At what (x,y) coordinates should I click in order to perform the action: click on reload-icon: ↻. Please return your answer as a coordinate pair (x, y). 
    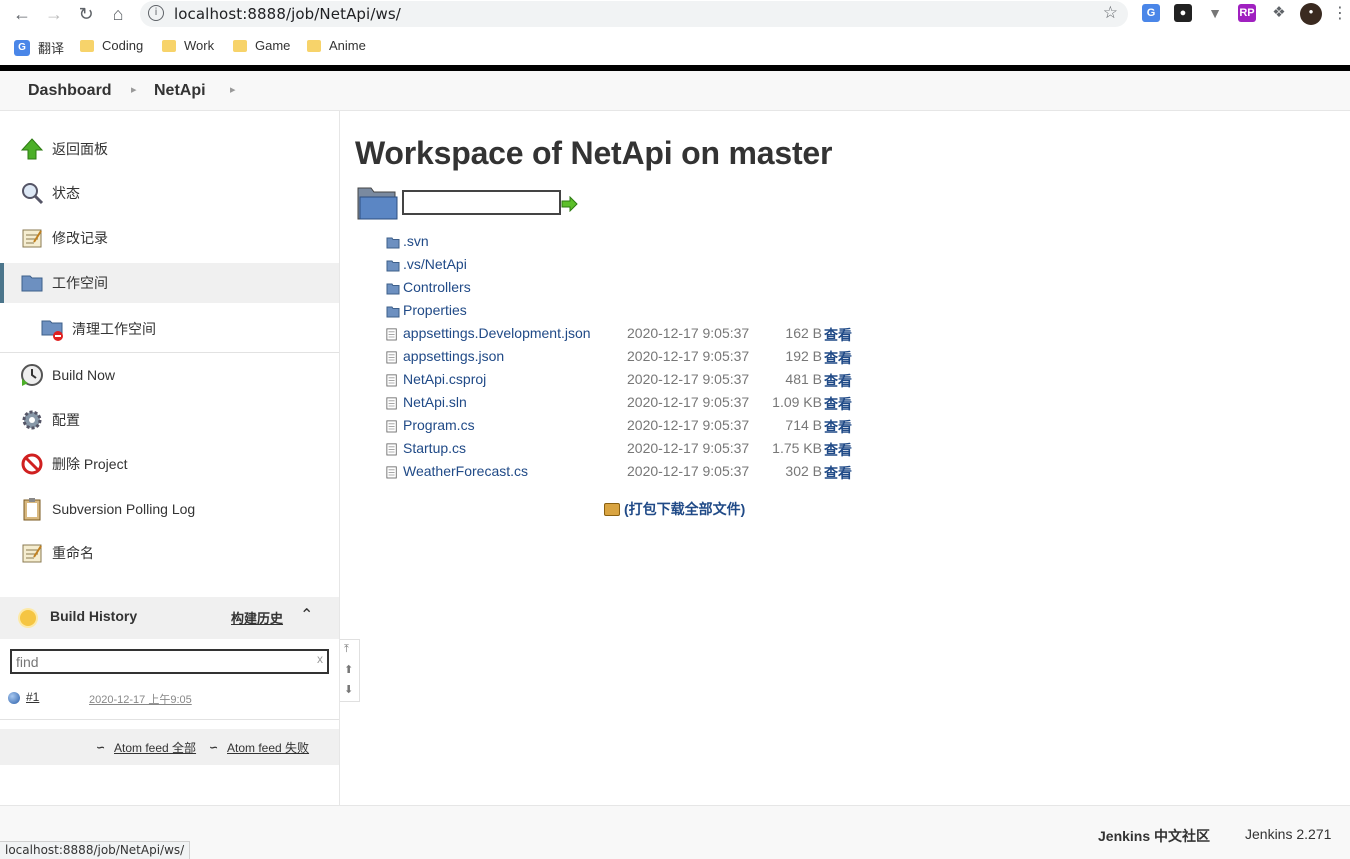
    Looking at the image, I should click on (86, 14).